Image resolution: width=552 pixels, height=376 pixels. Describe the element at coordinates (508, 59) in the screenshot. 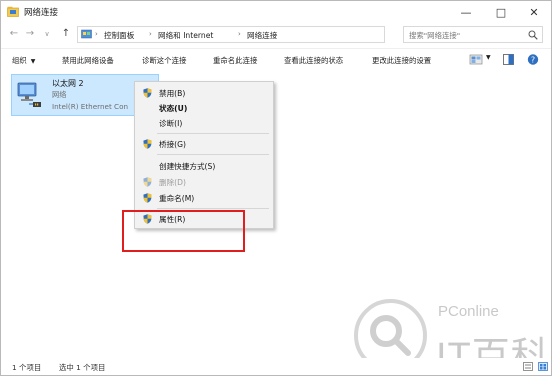

I see `preview-pane-icon` at that location.